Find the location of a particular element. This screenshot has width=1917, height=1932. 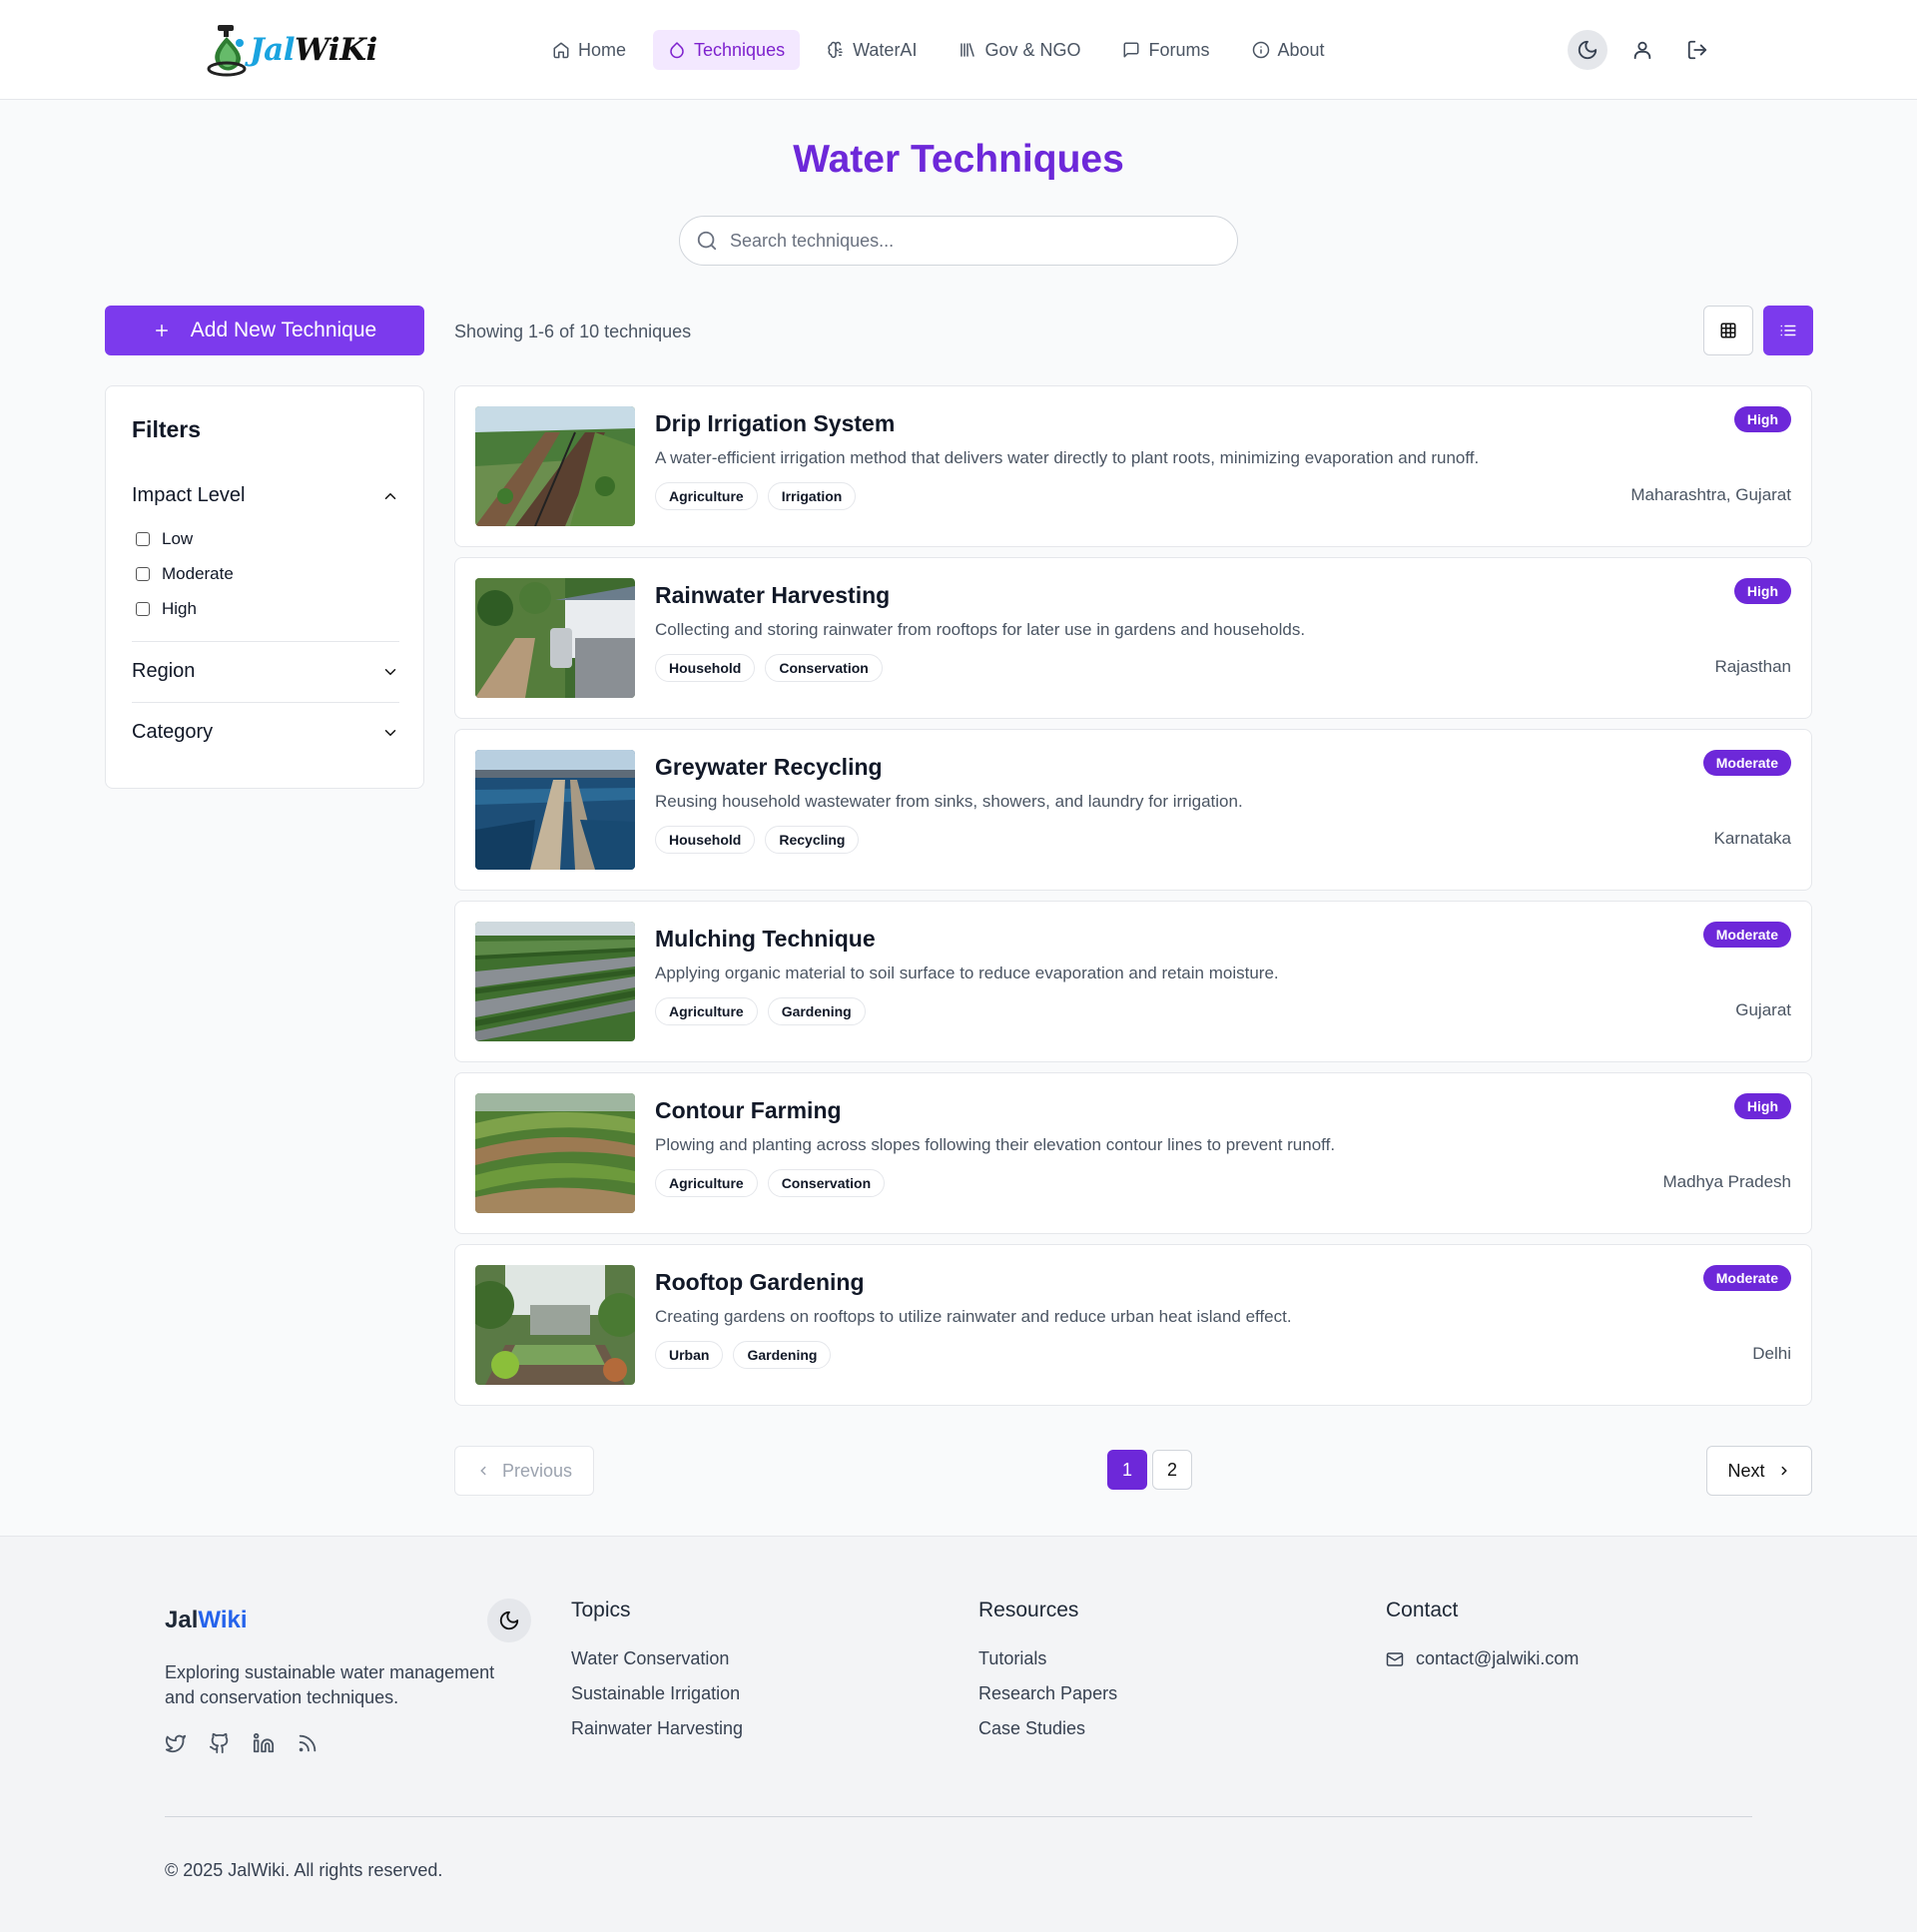

linkedin-icon is located at coordinates (264, 1743).